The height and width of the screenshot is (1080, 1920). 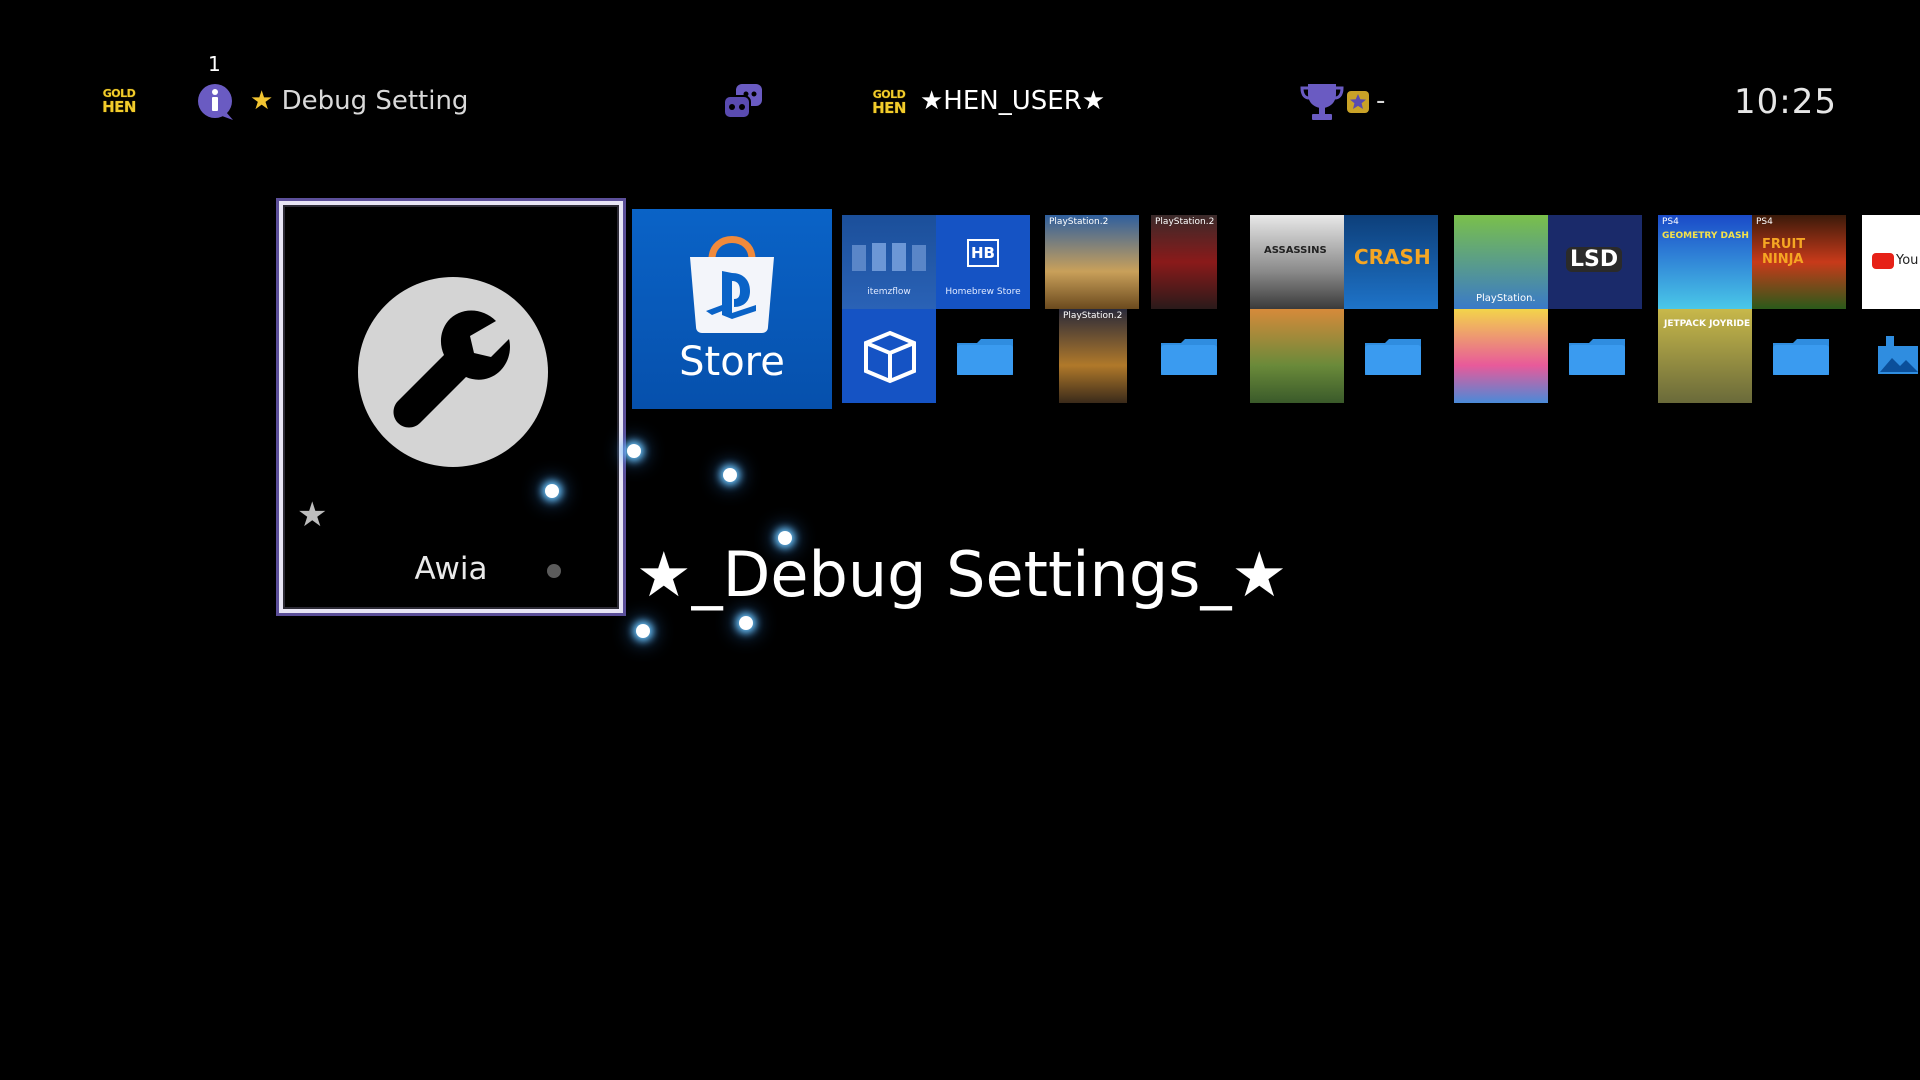 What do you see at coordinates (732, 282) in the screenshot?
I see `store-bag-icon` at bounding box center [732, 282].